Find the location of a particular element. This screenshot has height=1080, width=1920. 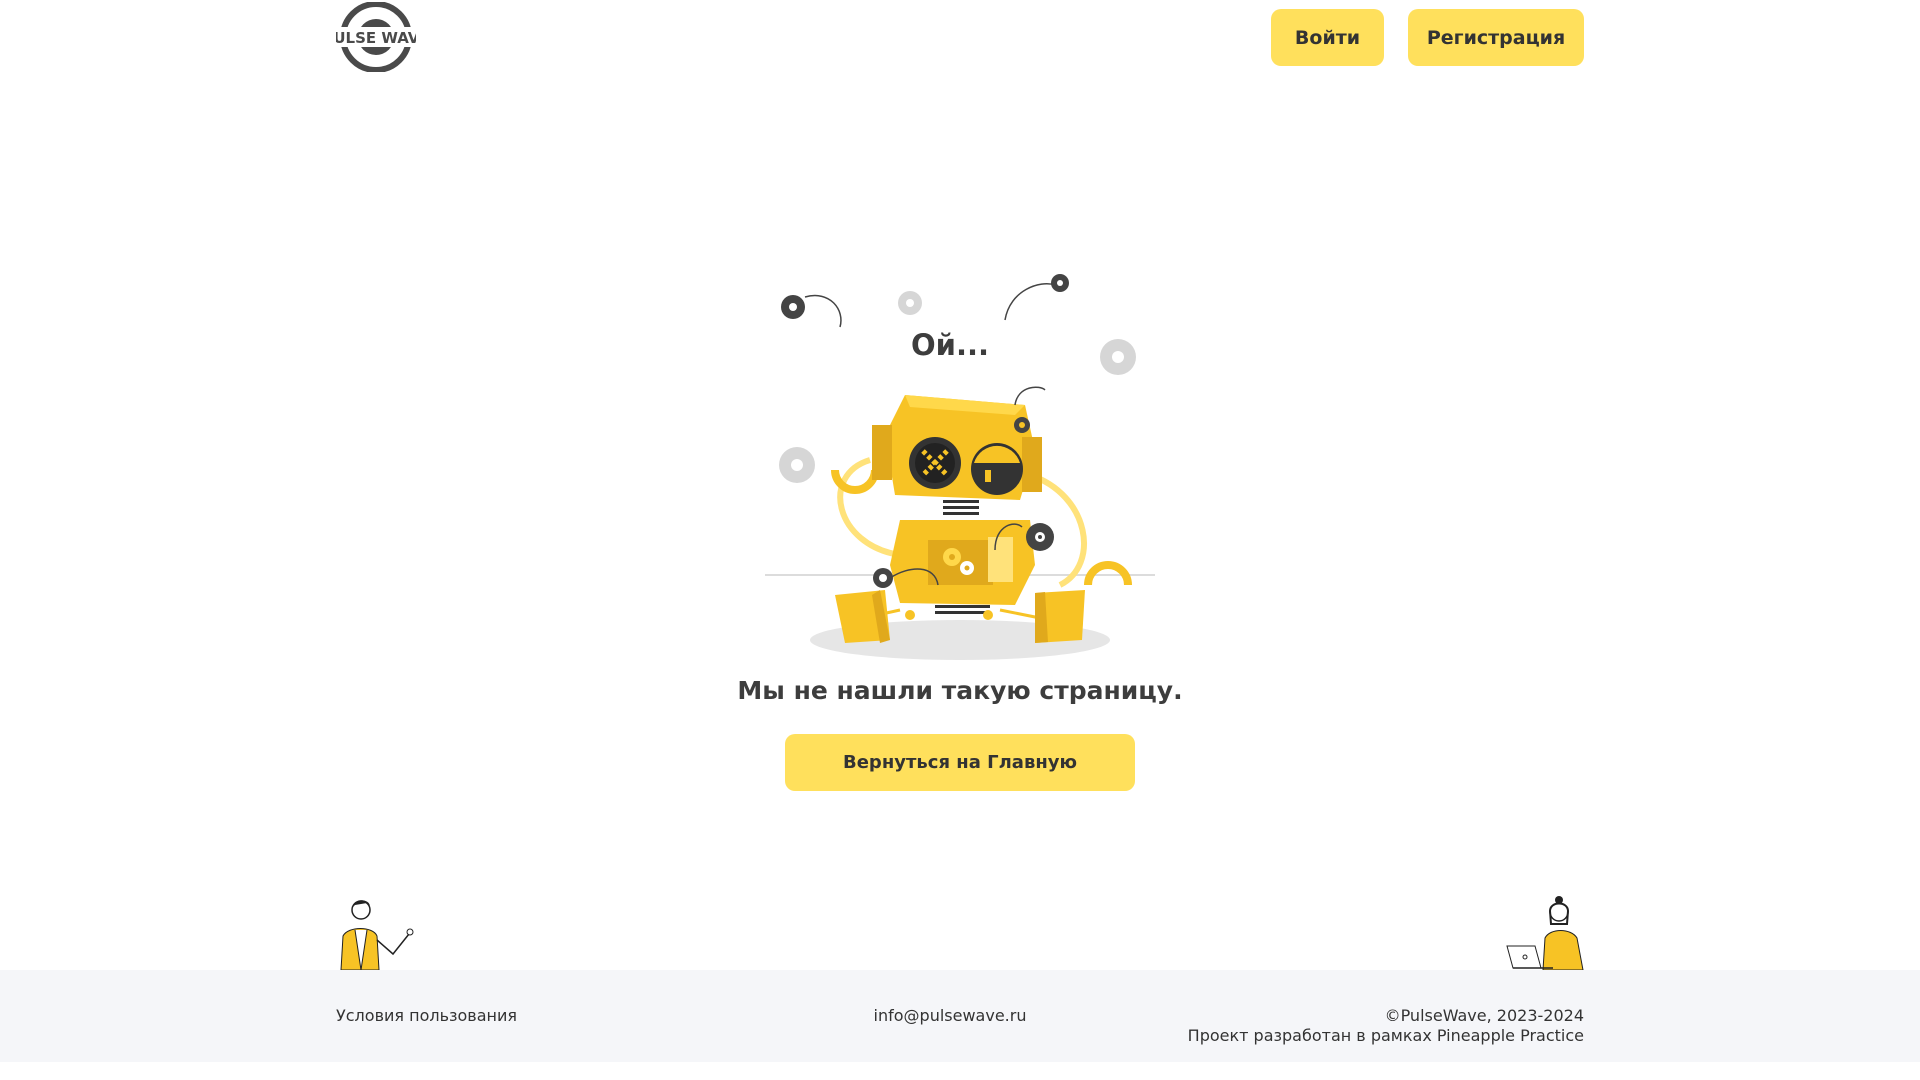

logo-text: PULSE WAVE is located at coordinates (376, 38).